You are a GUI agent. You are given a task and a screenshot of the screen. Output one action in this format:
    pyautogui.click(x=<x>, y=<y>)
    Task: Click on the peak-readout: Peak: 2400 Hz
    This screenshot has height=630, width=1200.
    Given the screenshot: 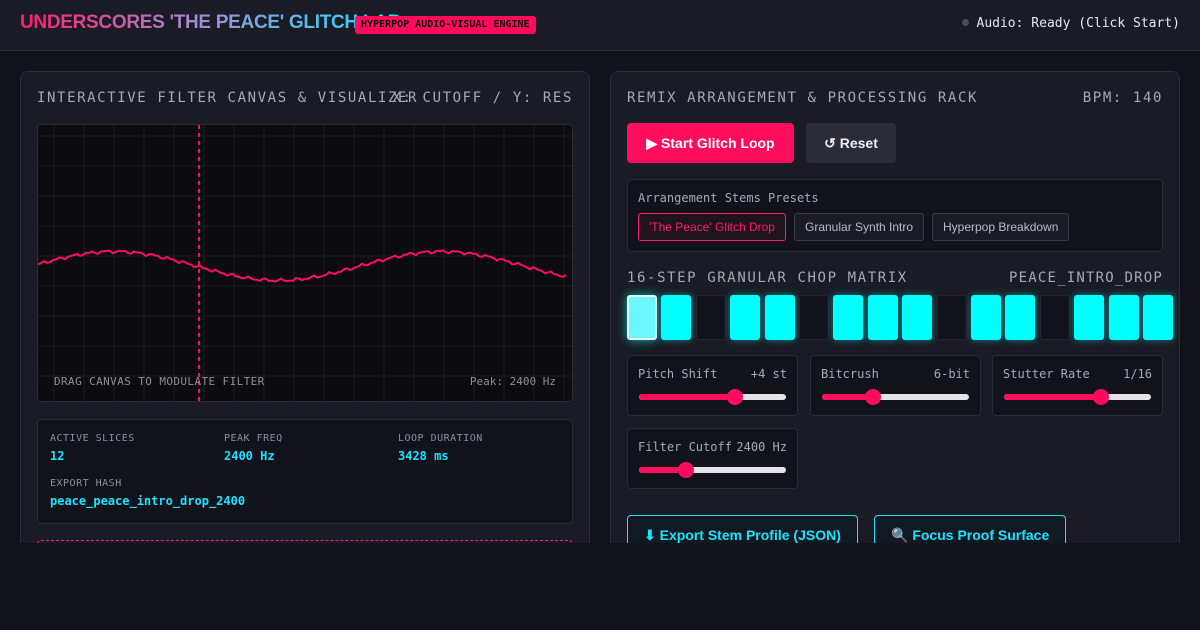 What is the action you would take?
    pyautogui.click(x=512, y=381)
    